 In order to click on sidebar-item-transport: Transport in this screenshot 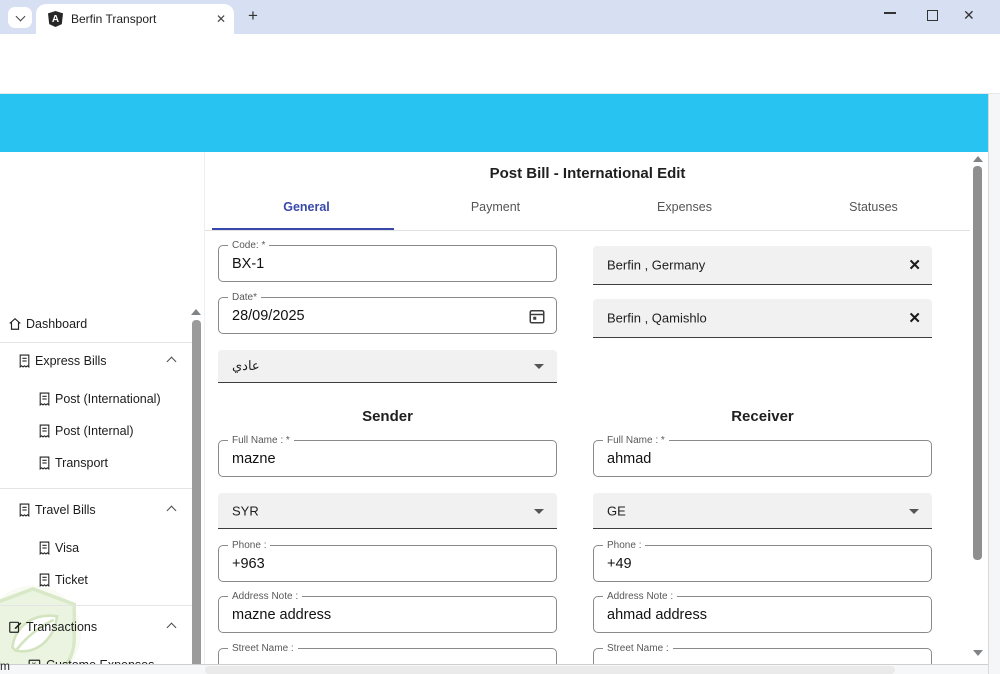, I will do `click(73, 463)`.